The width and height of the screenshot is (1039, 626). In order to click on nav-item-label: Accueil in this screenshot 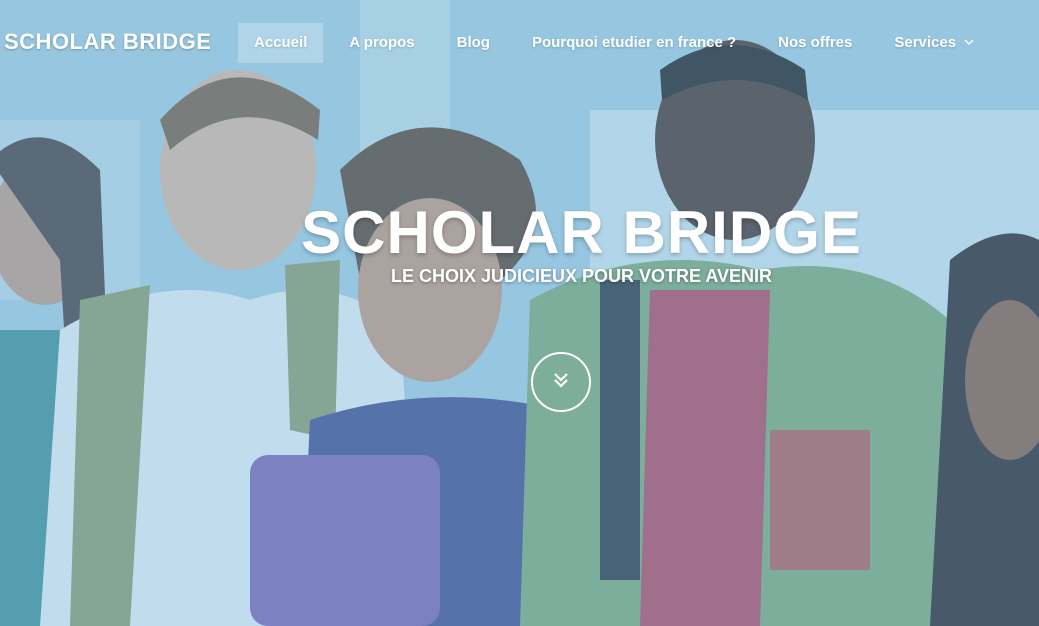, I will do `click(281, 42)`.